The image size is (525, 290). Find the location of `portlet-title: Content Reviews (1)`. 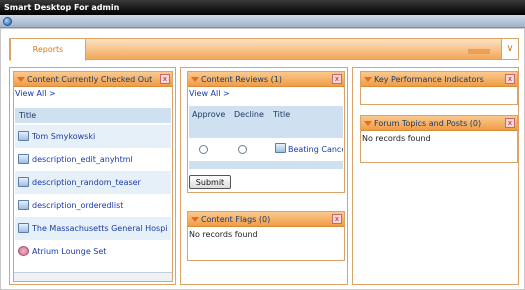

portlet-title: Content Reviews (1) is located at coordinates (241, 79).